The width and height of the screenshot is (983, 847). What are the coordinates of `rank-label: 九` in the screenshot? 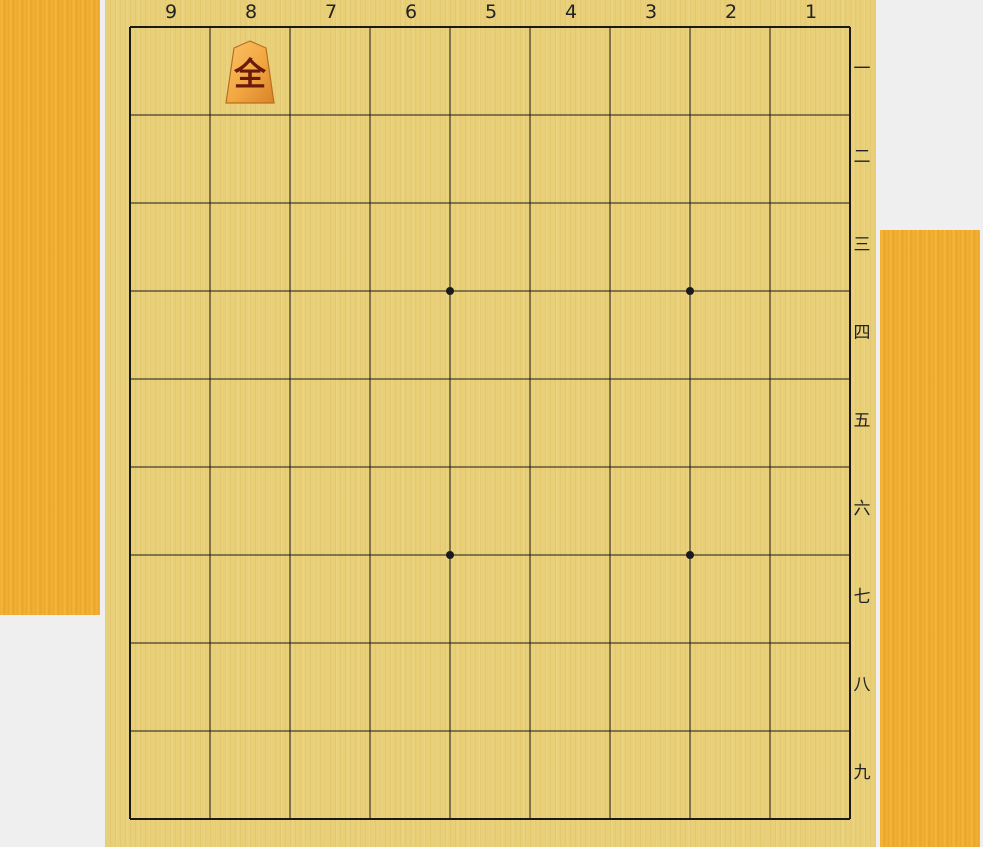 It's located at (862, 773).